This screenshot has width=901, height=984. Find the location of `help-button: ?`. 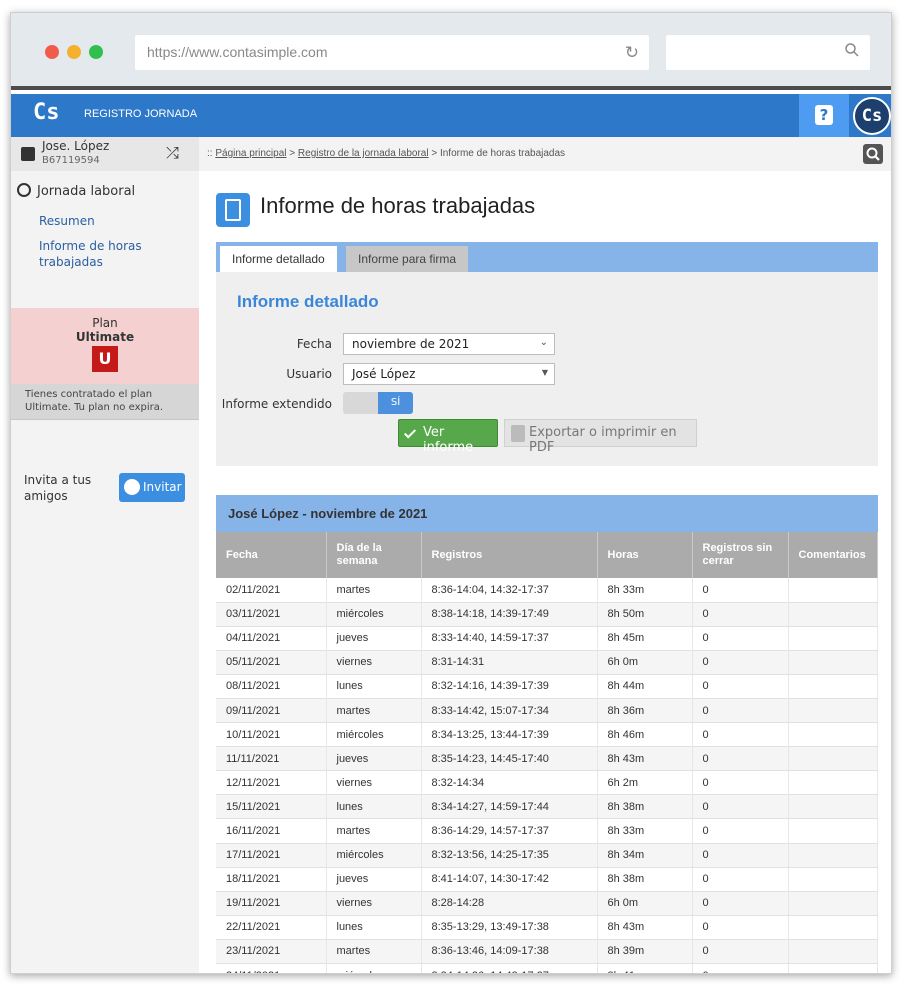

help-button: ? is located at coordinates (824, 115).